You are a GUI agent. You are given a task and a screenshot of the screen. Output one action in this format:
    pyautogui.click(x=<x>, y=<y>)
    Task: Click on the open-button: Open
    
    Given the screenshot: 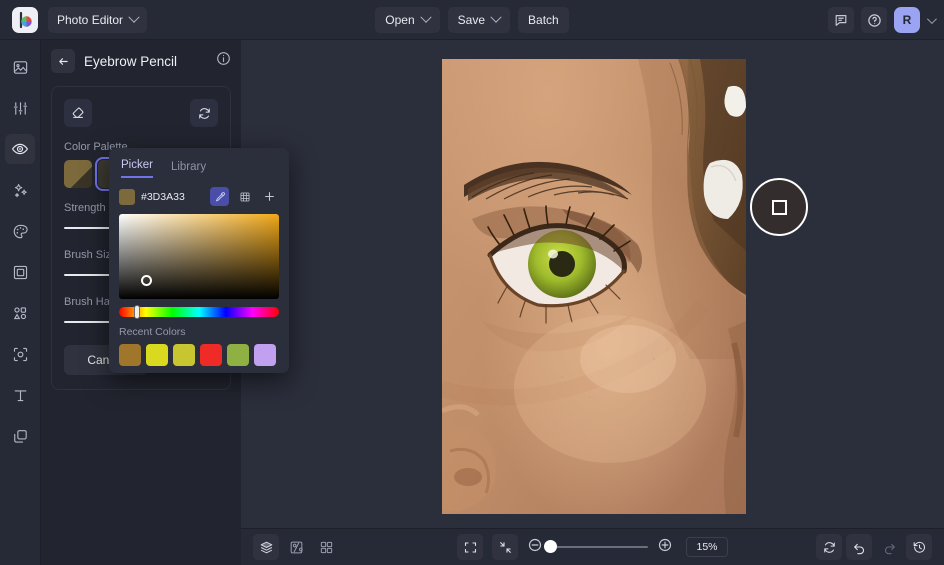 What is the action you would take?
    pyautogui.click(x=407, y=20)
    